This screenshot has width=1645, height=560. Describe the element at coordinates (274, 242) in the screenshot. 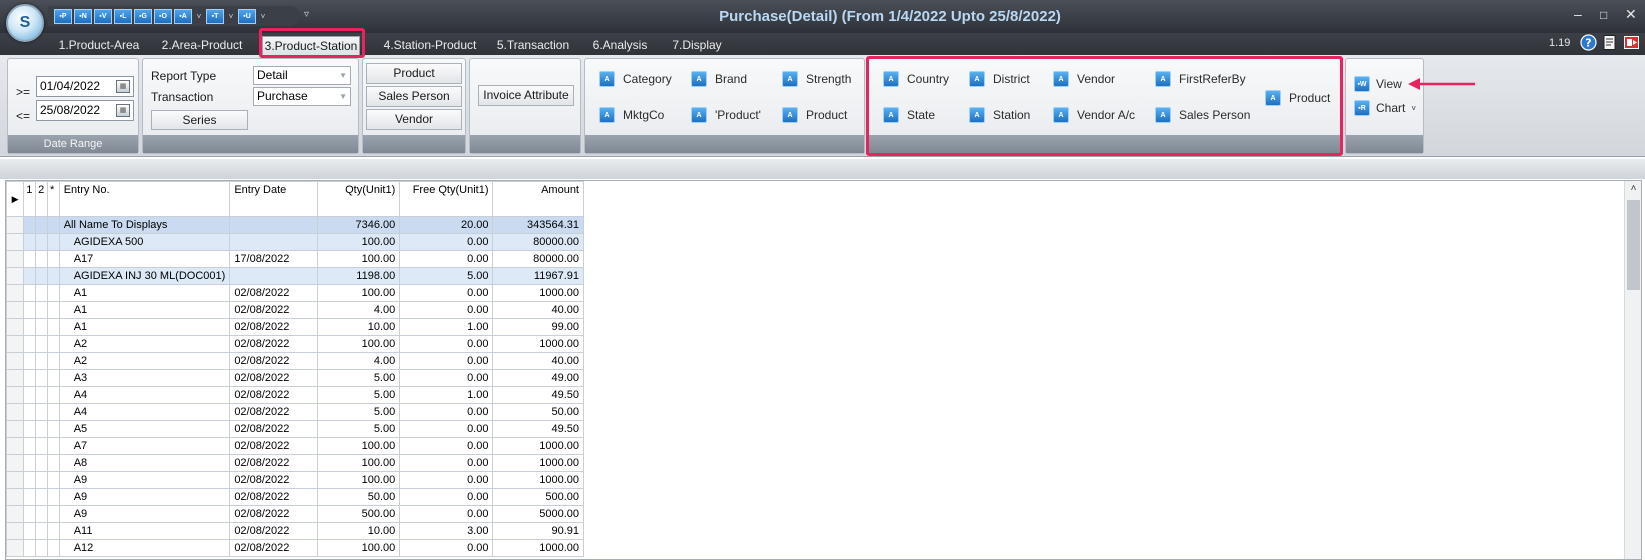

I see `entry-date-cell` at that location.